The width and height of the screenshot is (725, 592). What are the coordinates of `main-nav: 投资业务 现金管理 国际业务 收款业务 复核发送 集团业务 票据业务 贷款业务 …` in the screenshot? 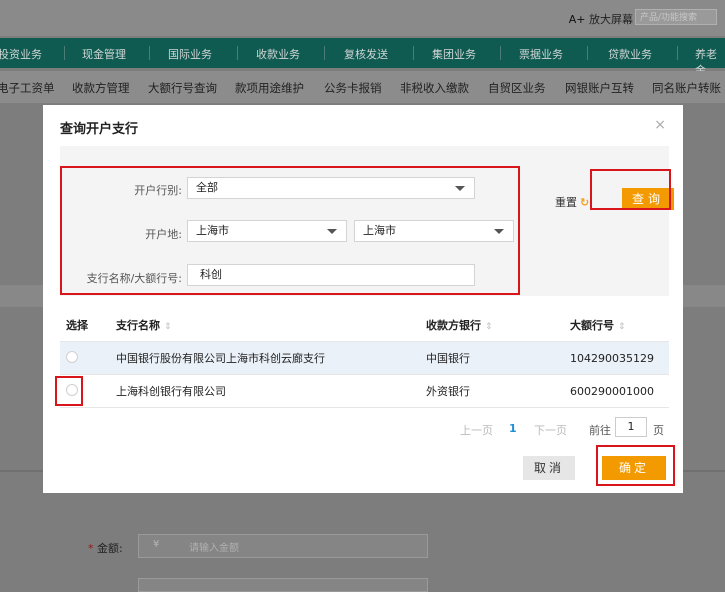 It's located at (362, 57).